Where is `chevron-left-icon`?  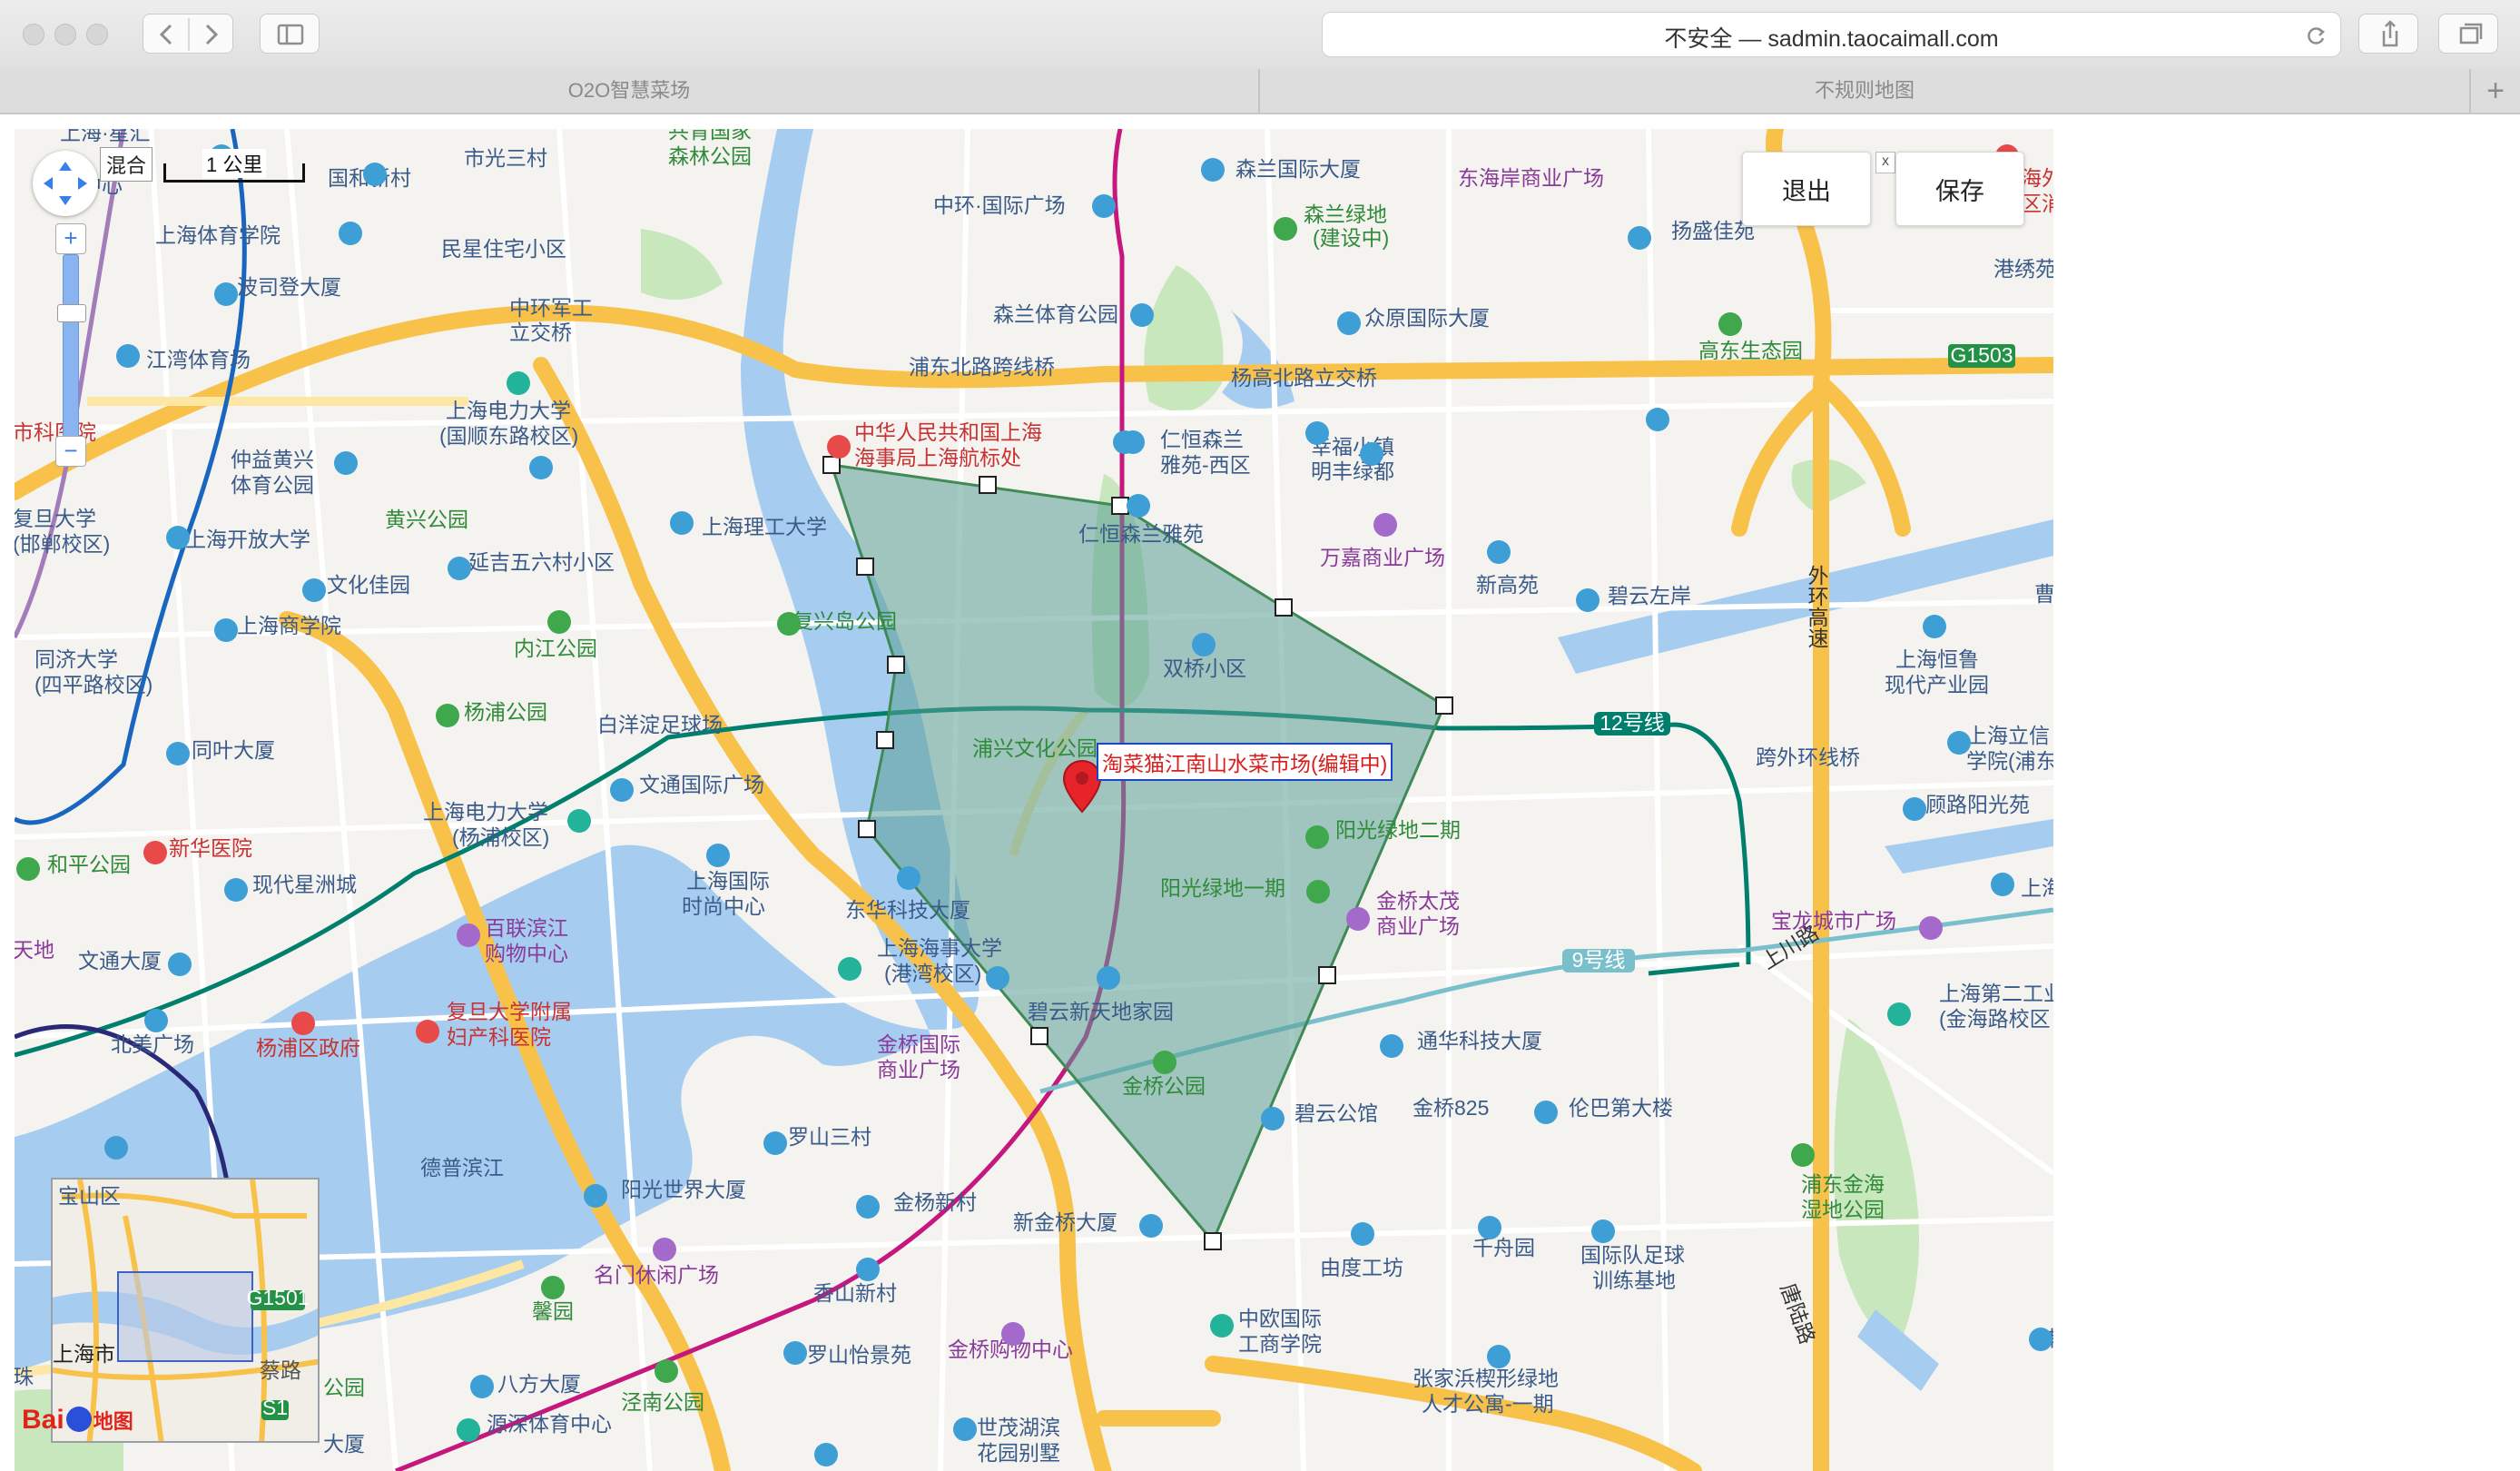
chevron-left-icon is located at coordinates (189, 35).